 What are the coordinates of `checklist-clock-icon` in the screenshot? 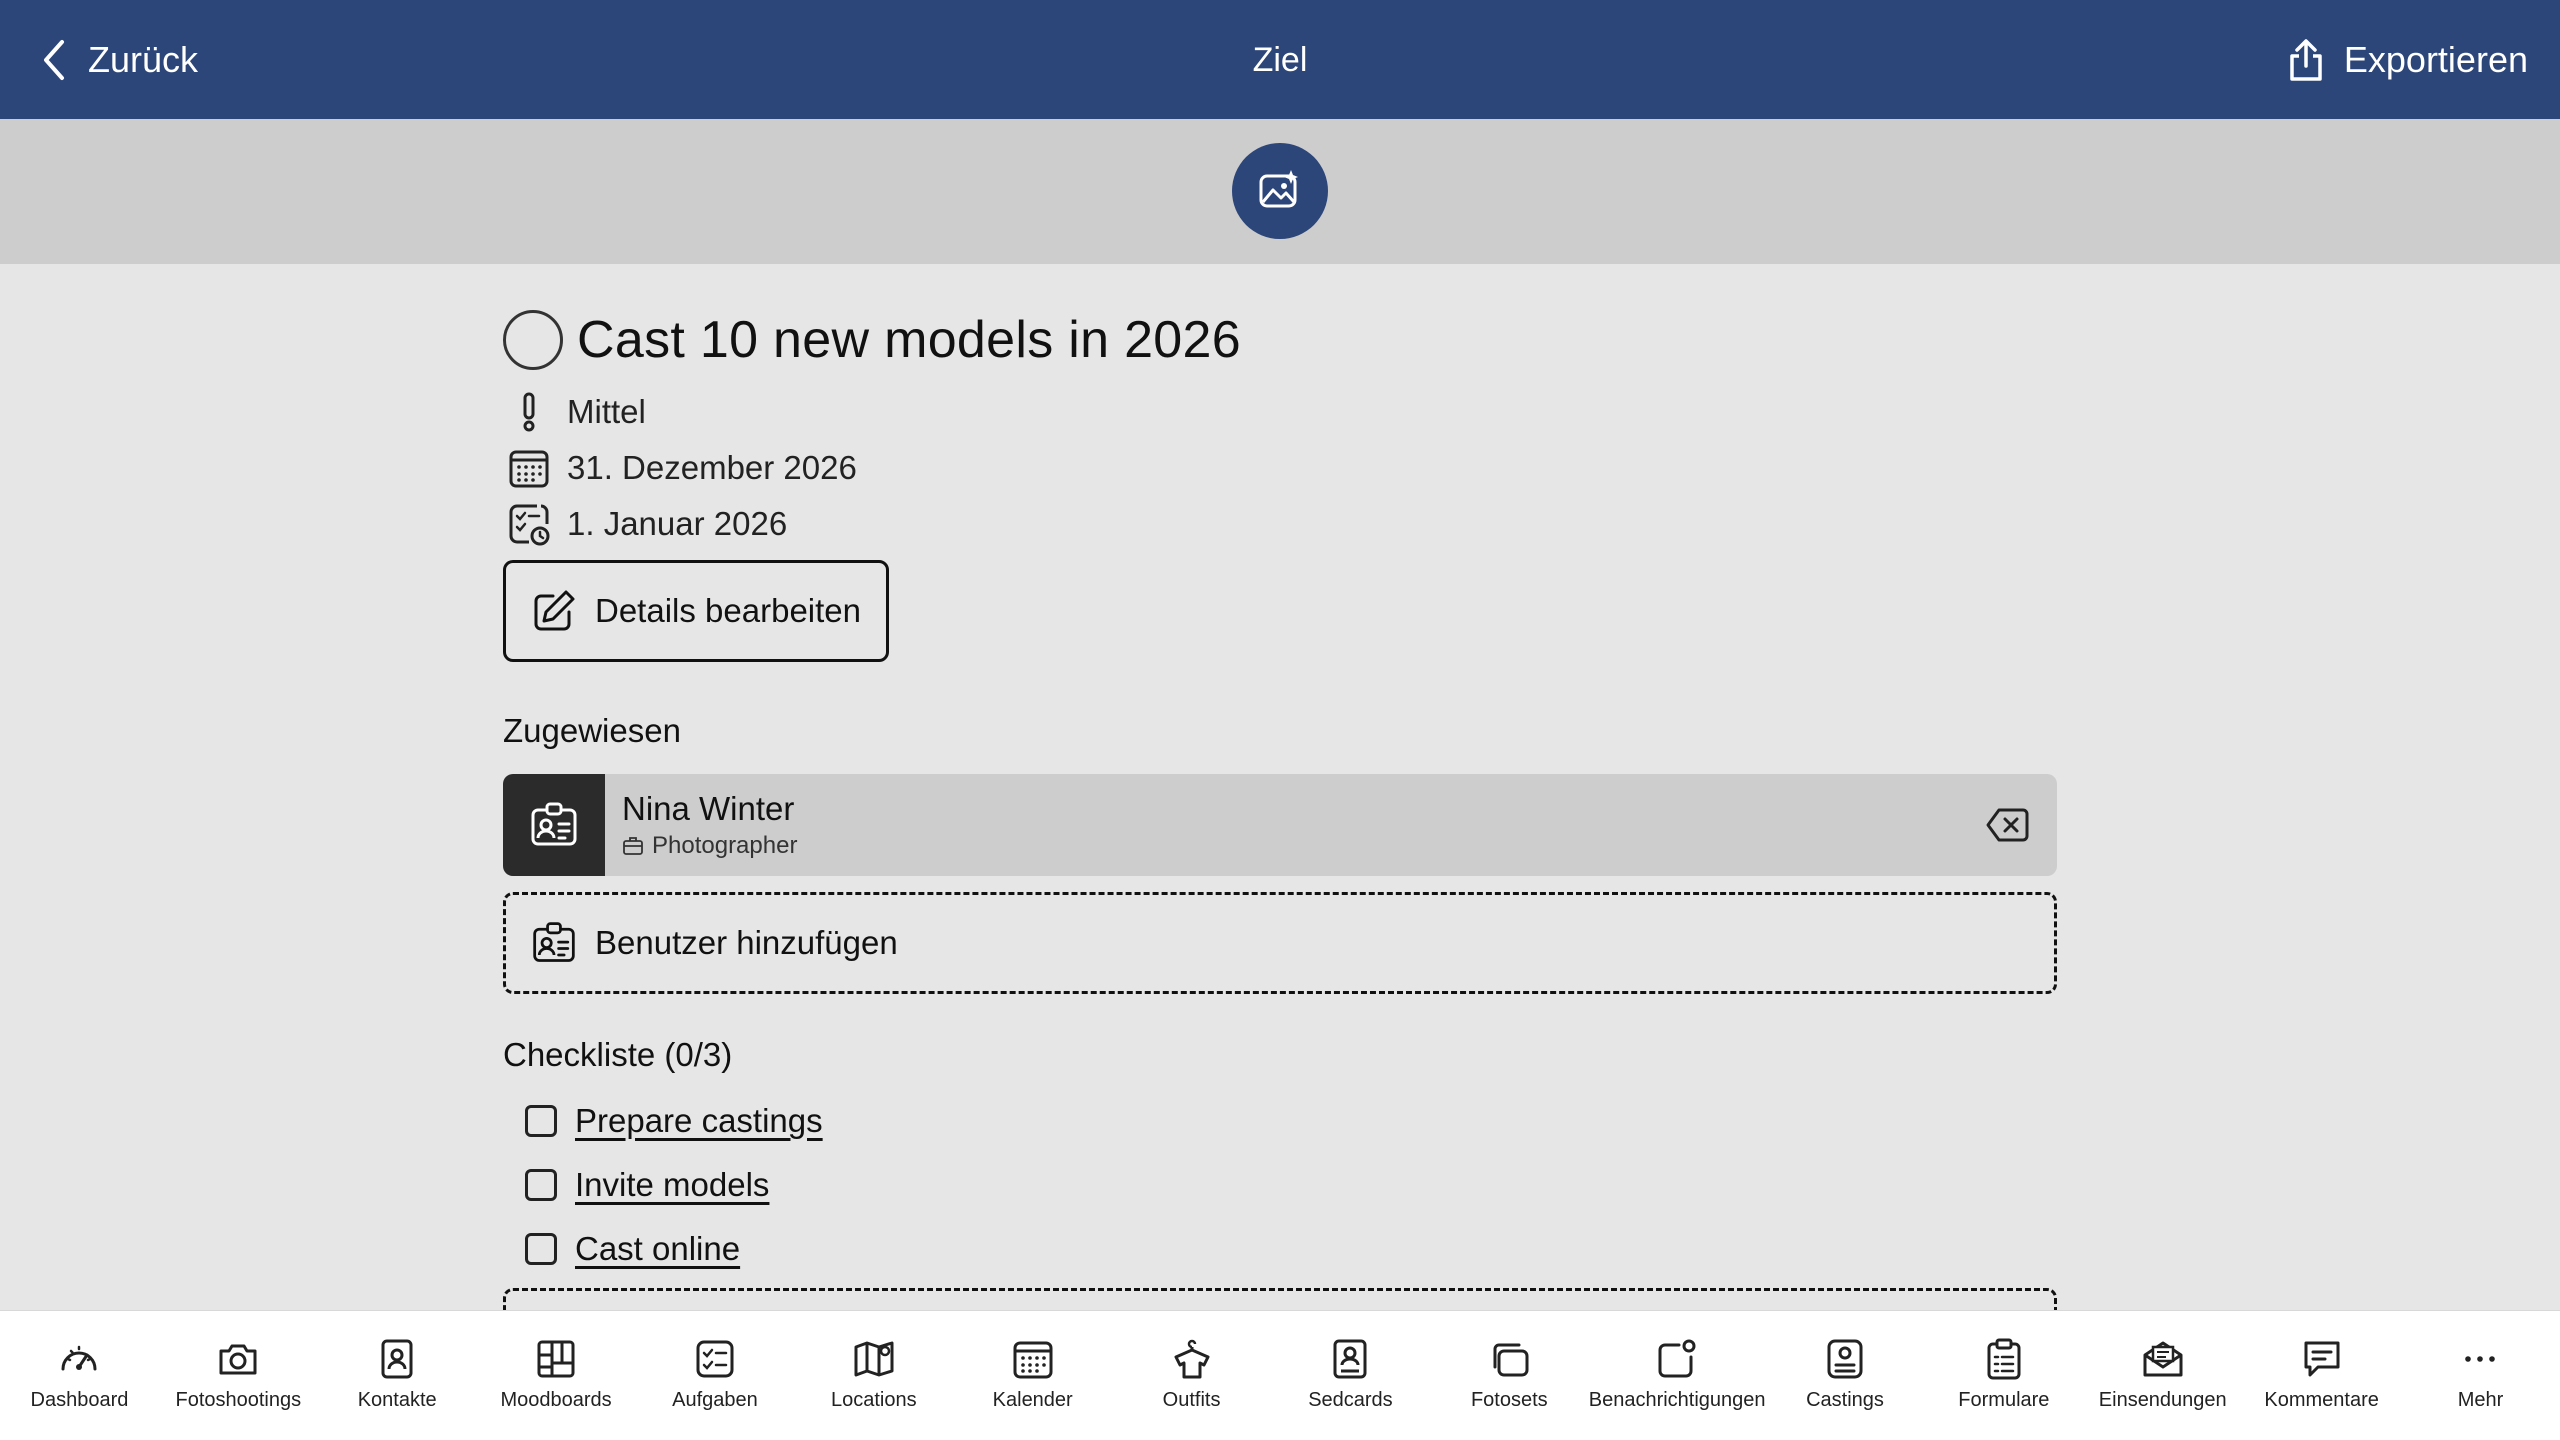 It's located at (529, 525).